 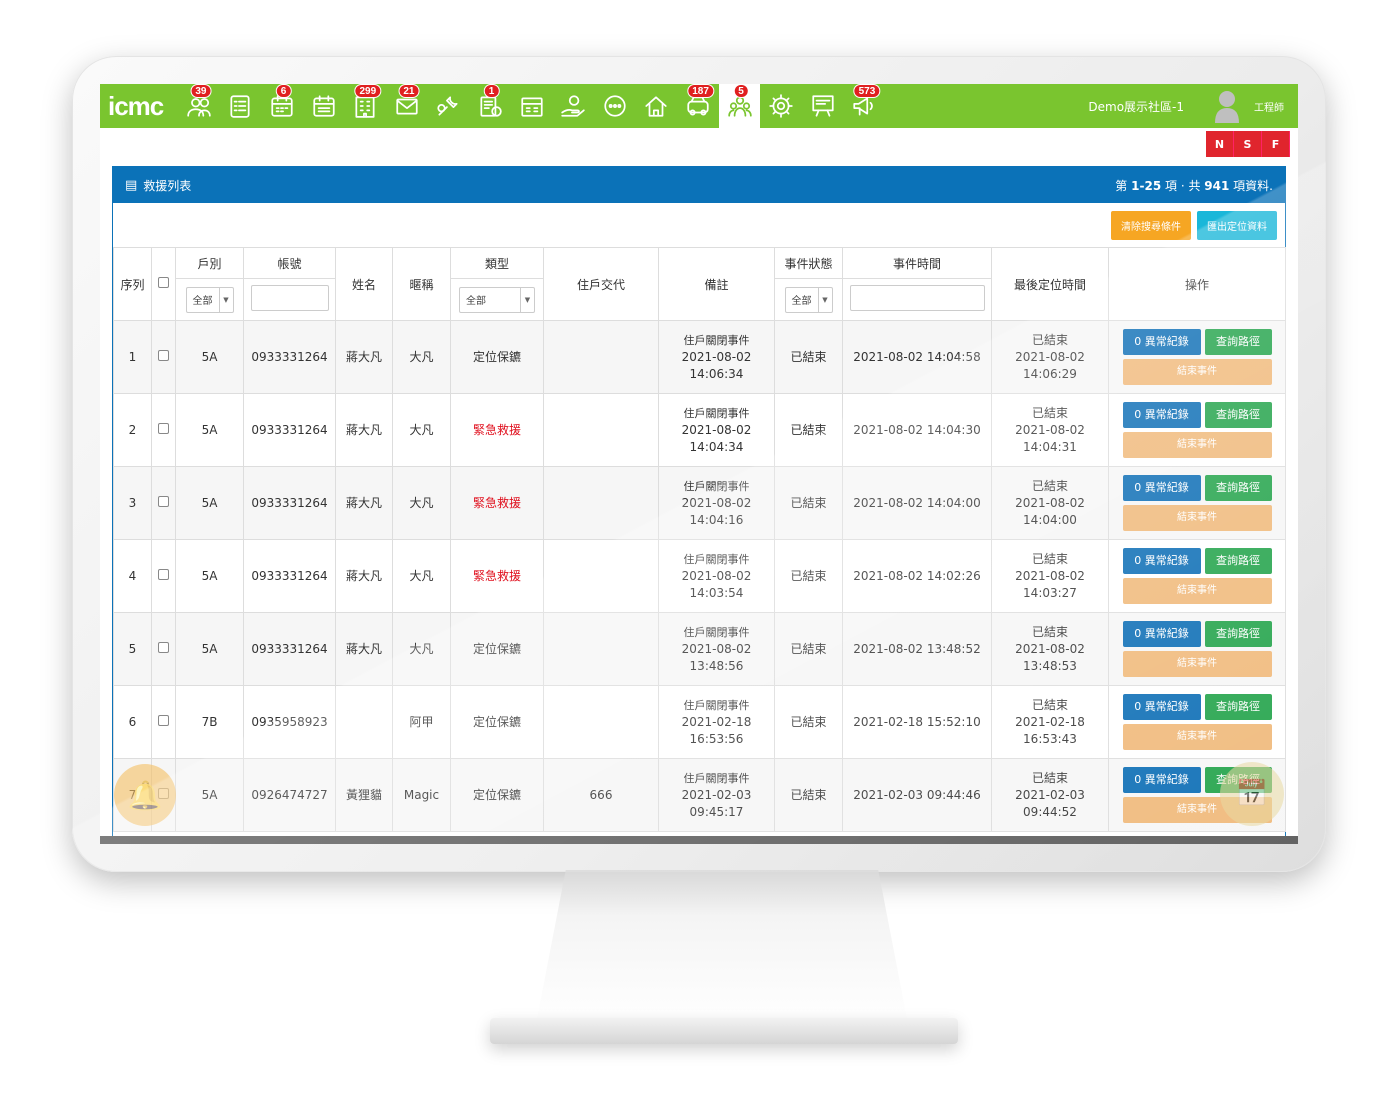 I want to click on building-icon: 299, so click(x=365, y=106).